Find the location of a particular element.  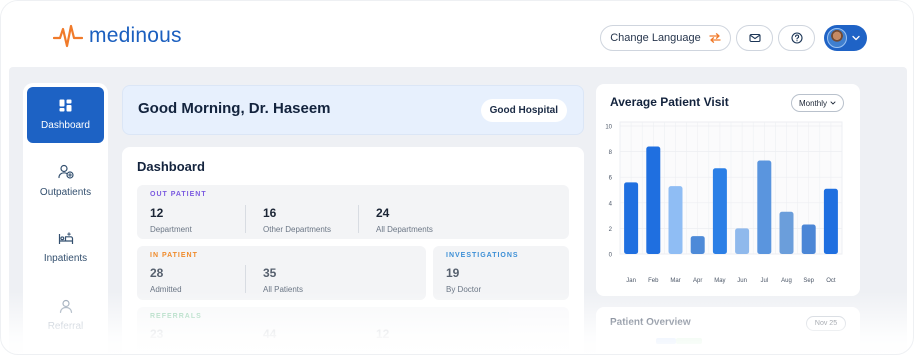

y-tick-label: 0 is located at coordinates (611, 256).